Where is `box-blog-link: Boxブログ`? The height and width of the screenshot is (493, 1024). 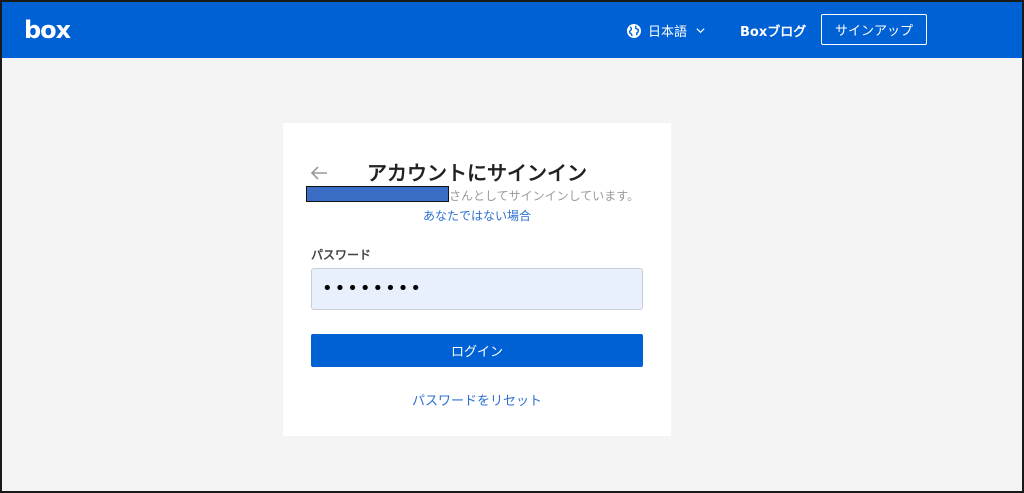
box-blog-link: Boxブログ is located at coordinates (773, 30).